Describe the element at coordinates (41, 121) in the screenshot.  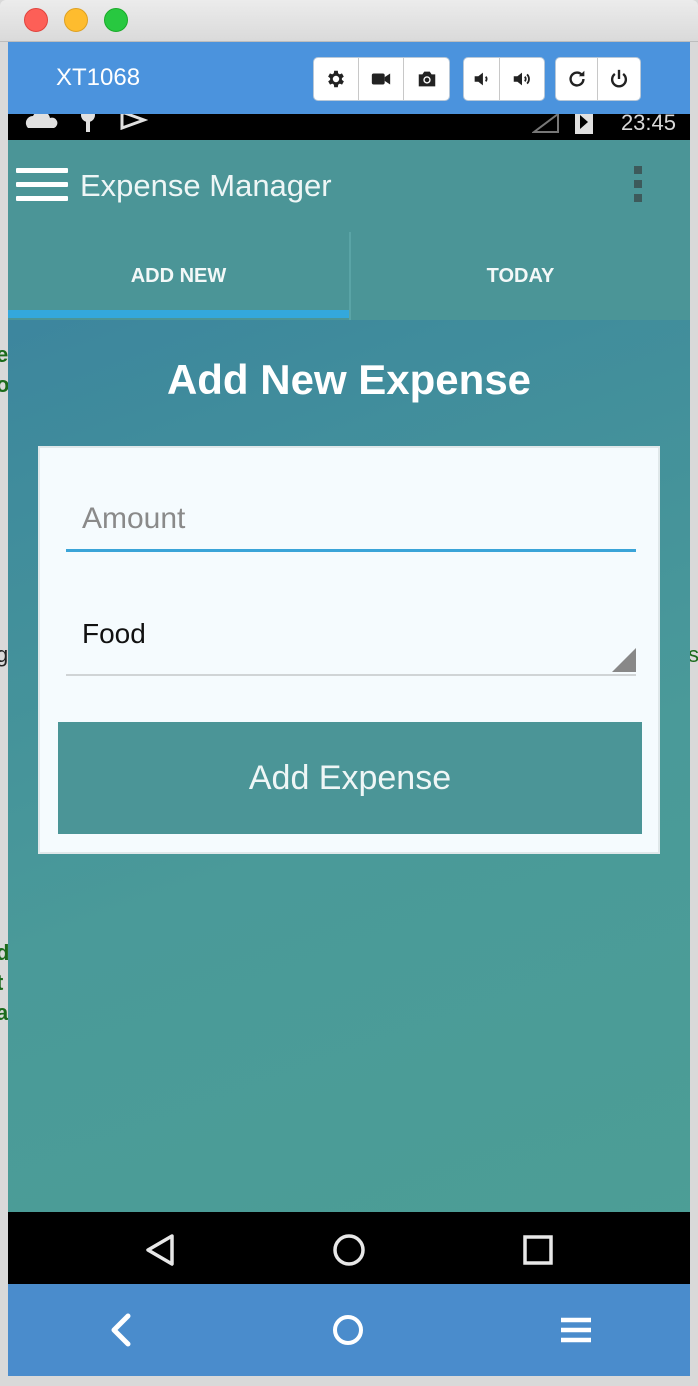
I see `cloud-icon` at that location.